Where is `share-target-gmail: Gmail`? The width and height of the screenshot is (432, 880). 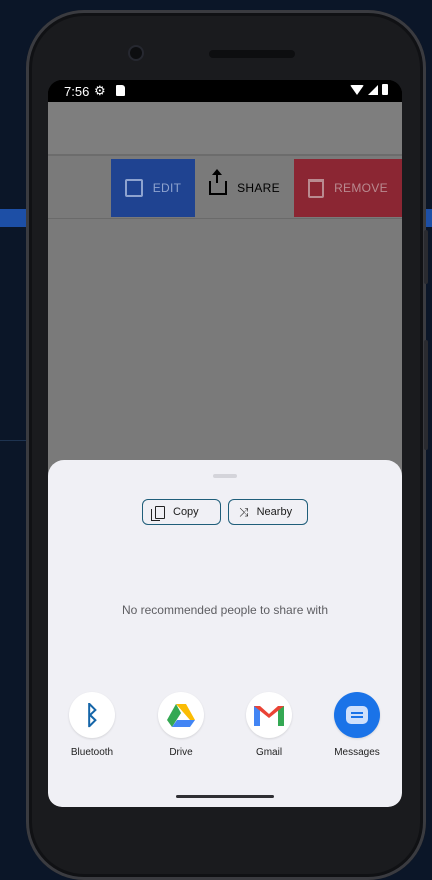
share-target-gmail: Gmail is located at coordinates (269, 725).